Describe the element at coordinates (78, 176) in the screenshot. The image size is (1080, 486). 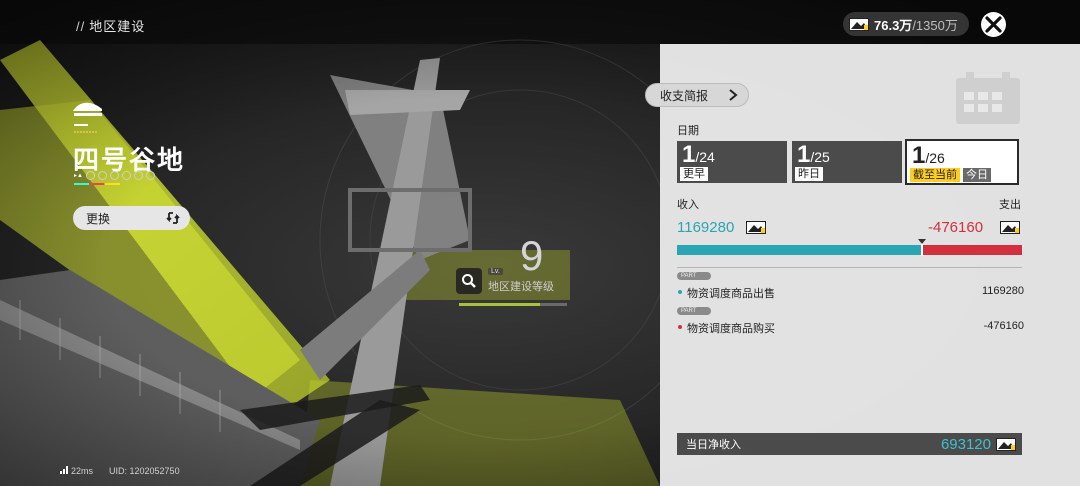
I see `pip-marker: ▸▲` at that location.